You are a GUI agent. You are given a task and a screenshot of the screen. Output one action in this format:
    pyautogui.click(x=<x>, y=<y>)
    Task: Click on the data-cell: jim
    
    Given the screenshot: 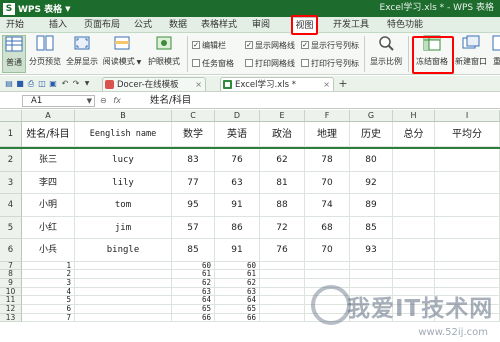 What is the action you would take?
    pyautogui.click(x=123, y=227)
    